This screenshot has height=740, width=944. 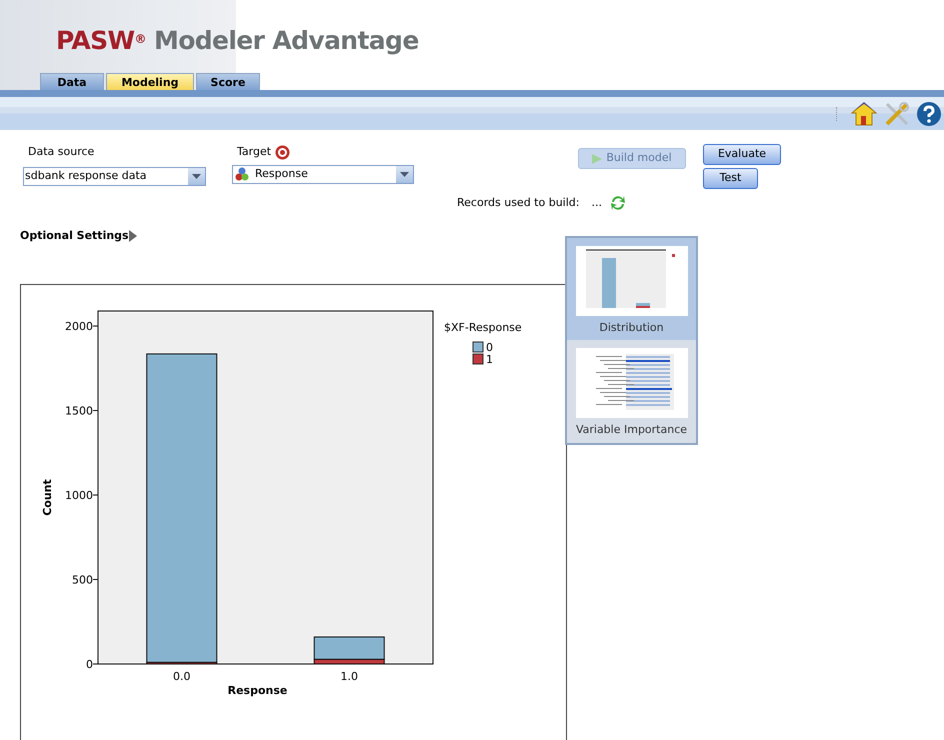 I want to click on y-tick: 2000, so click(x=81, y=327).